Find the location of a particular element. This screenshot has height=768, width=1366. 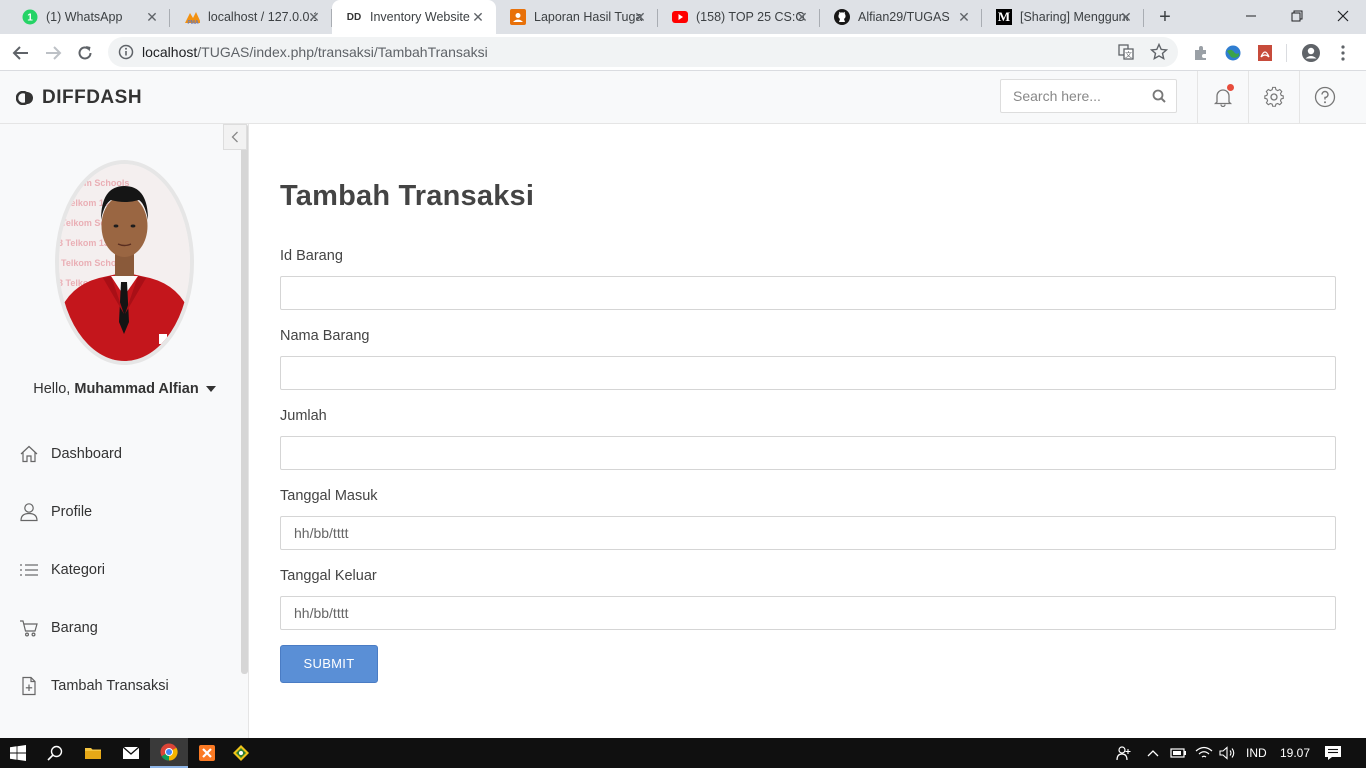

volume-icon is located at coordinates (1228, 753).